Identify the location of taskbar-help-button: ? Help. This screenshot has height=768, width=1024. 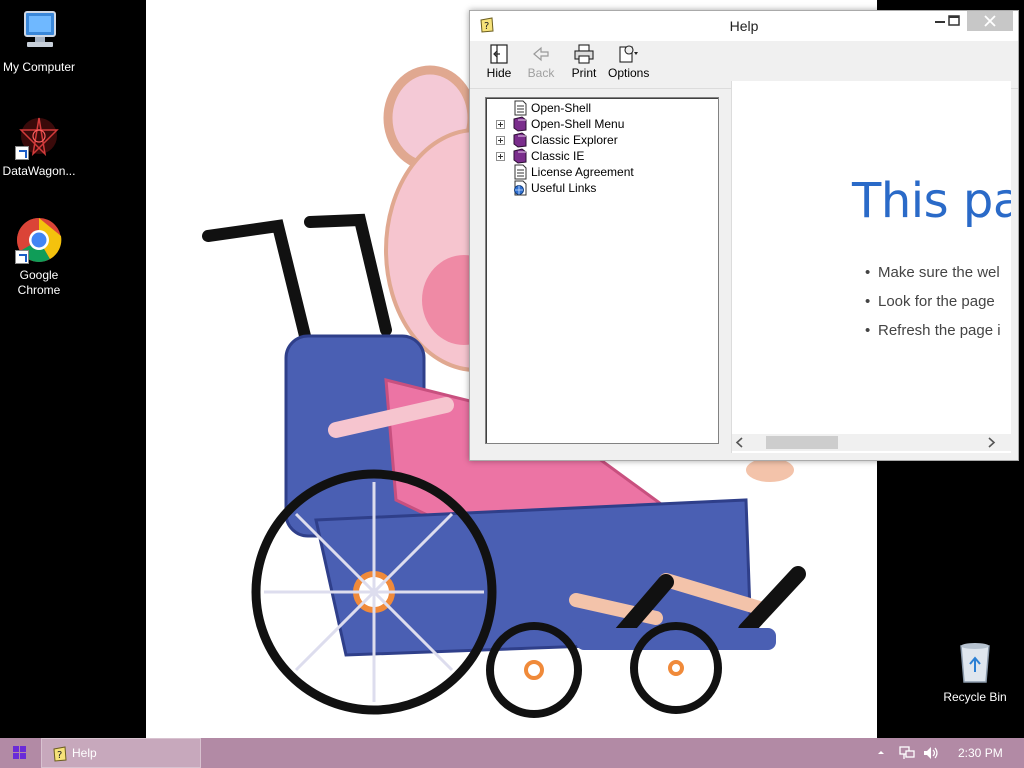
(121, 753).